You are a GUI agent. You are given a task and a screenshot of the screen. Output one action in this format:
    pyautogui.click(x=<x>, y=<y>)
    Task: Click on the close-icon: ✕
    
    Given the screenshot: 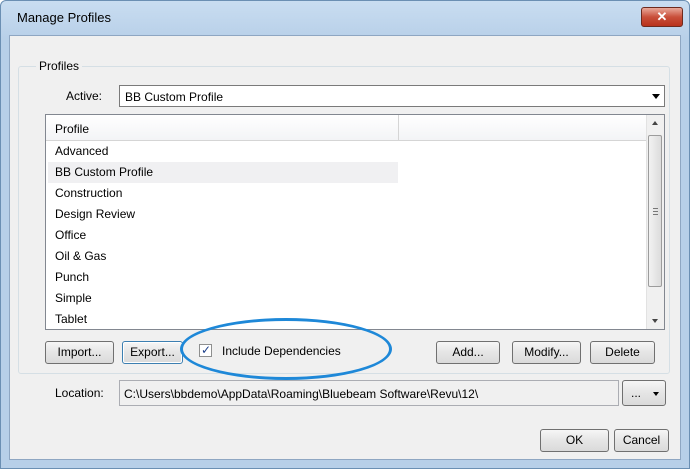 What is the action you would take?
    pyautogui.click(x=662, y=16)
    